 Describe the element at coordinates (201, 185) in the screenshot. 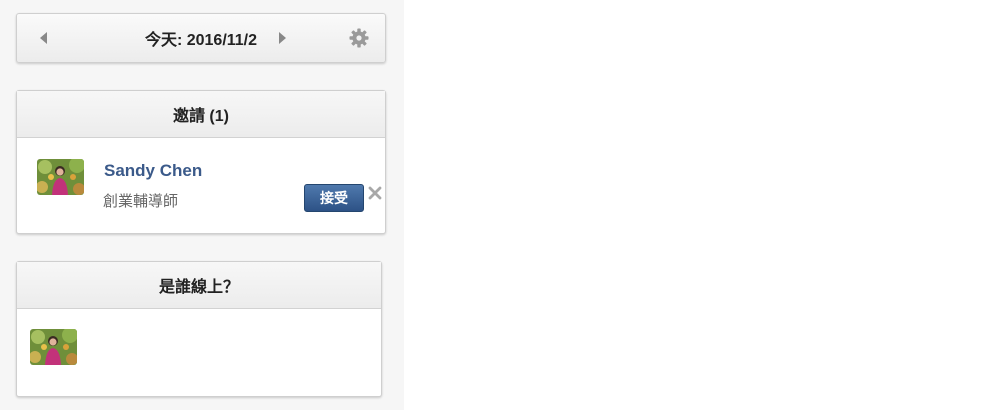

I see `invite-item: Sandy Chen 創業輔導師 接受` at that location.